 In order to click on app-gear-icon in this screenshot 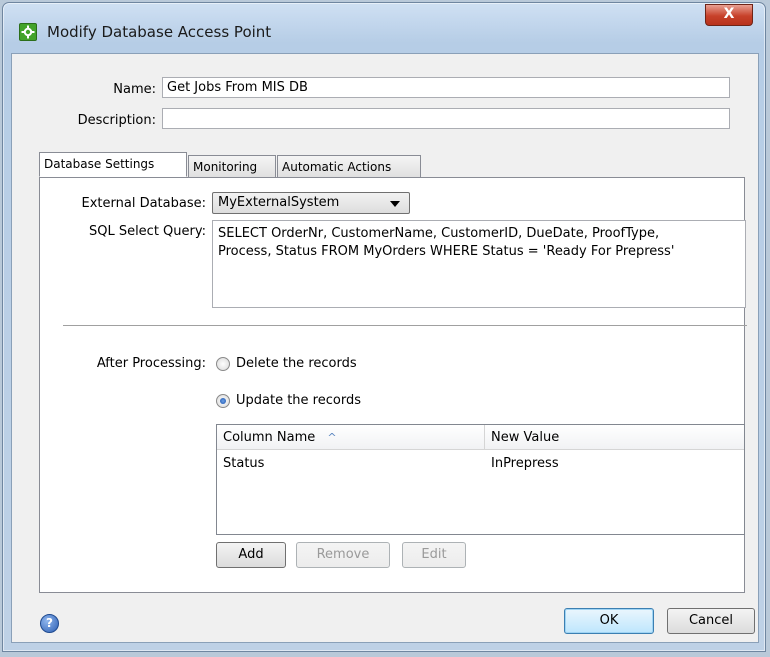, I will do `click(28, 32)`.